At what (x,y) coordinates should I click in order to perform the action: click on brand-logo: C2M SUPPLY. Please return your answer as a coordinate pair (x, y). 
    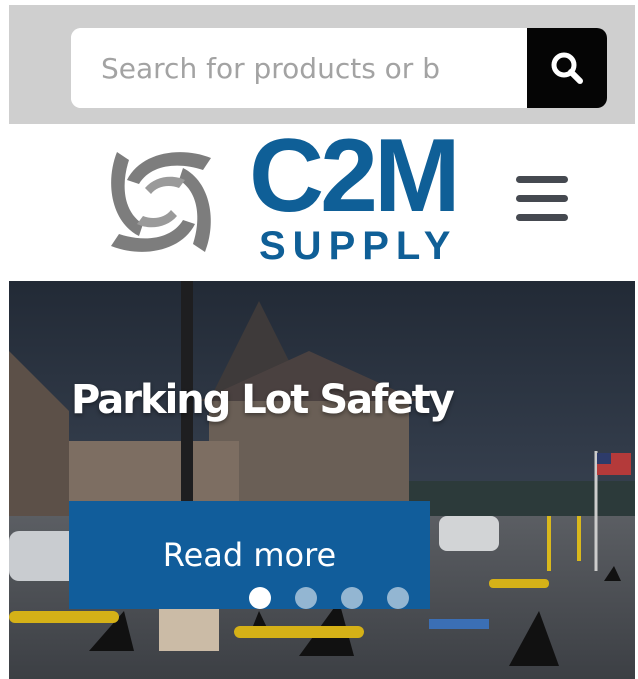
    Looking at the image, I should click on (296, 196).